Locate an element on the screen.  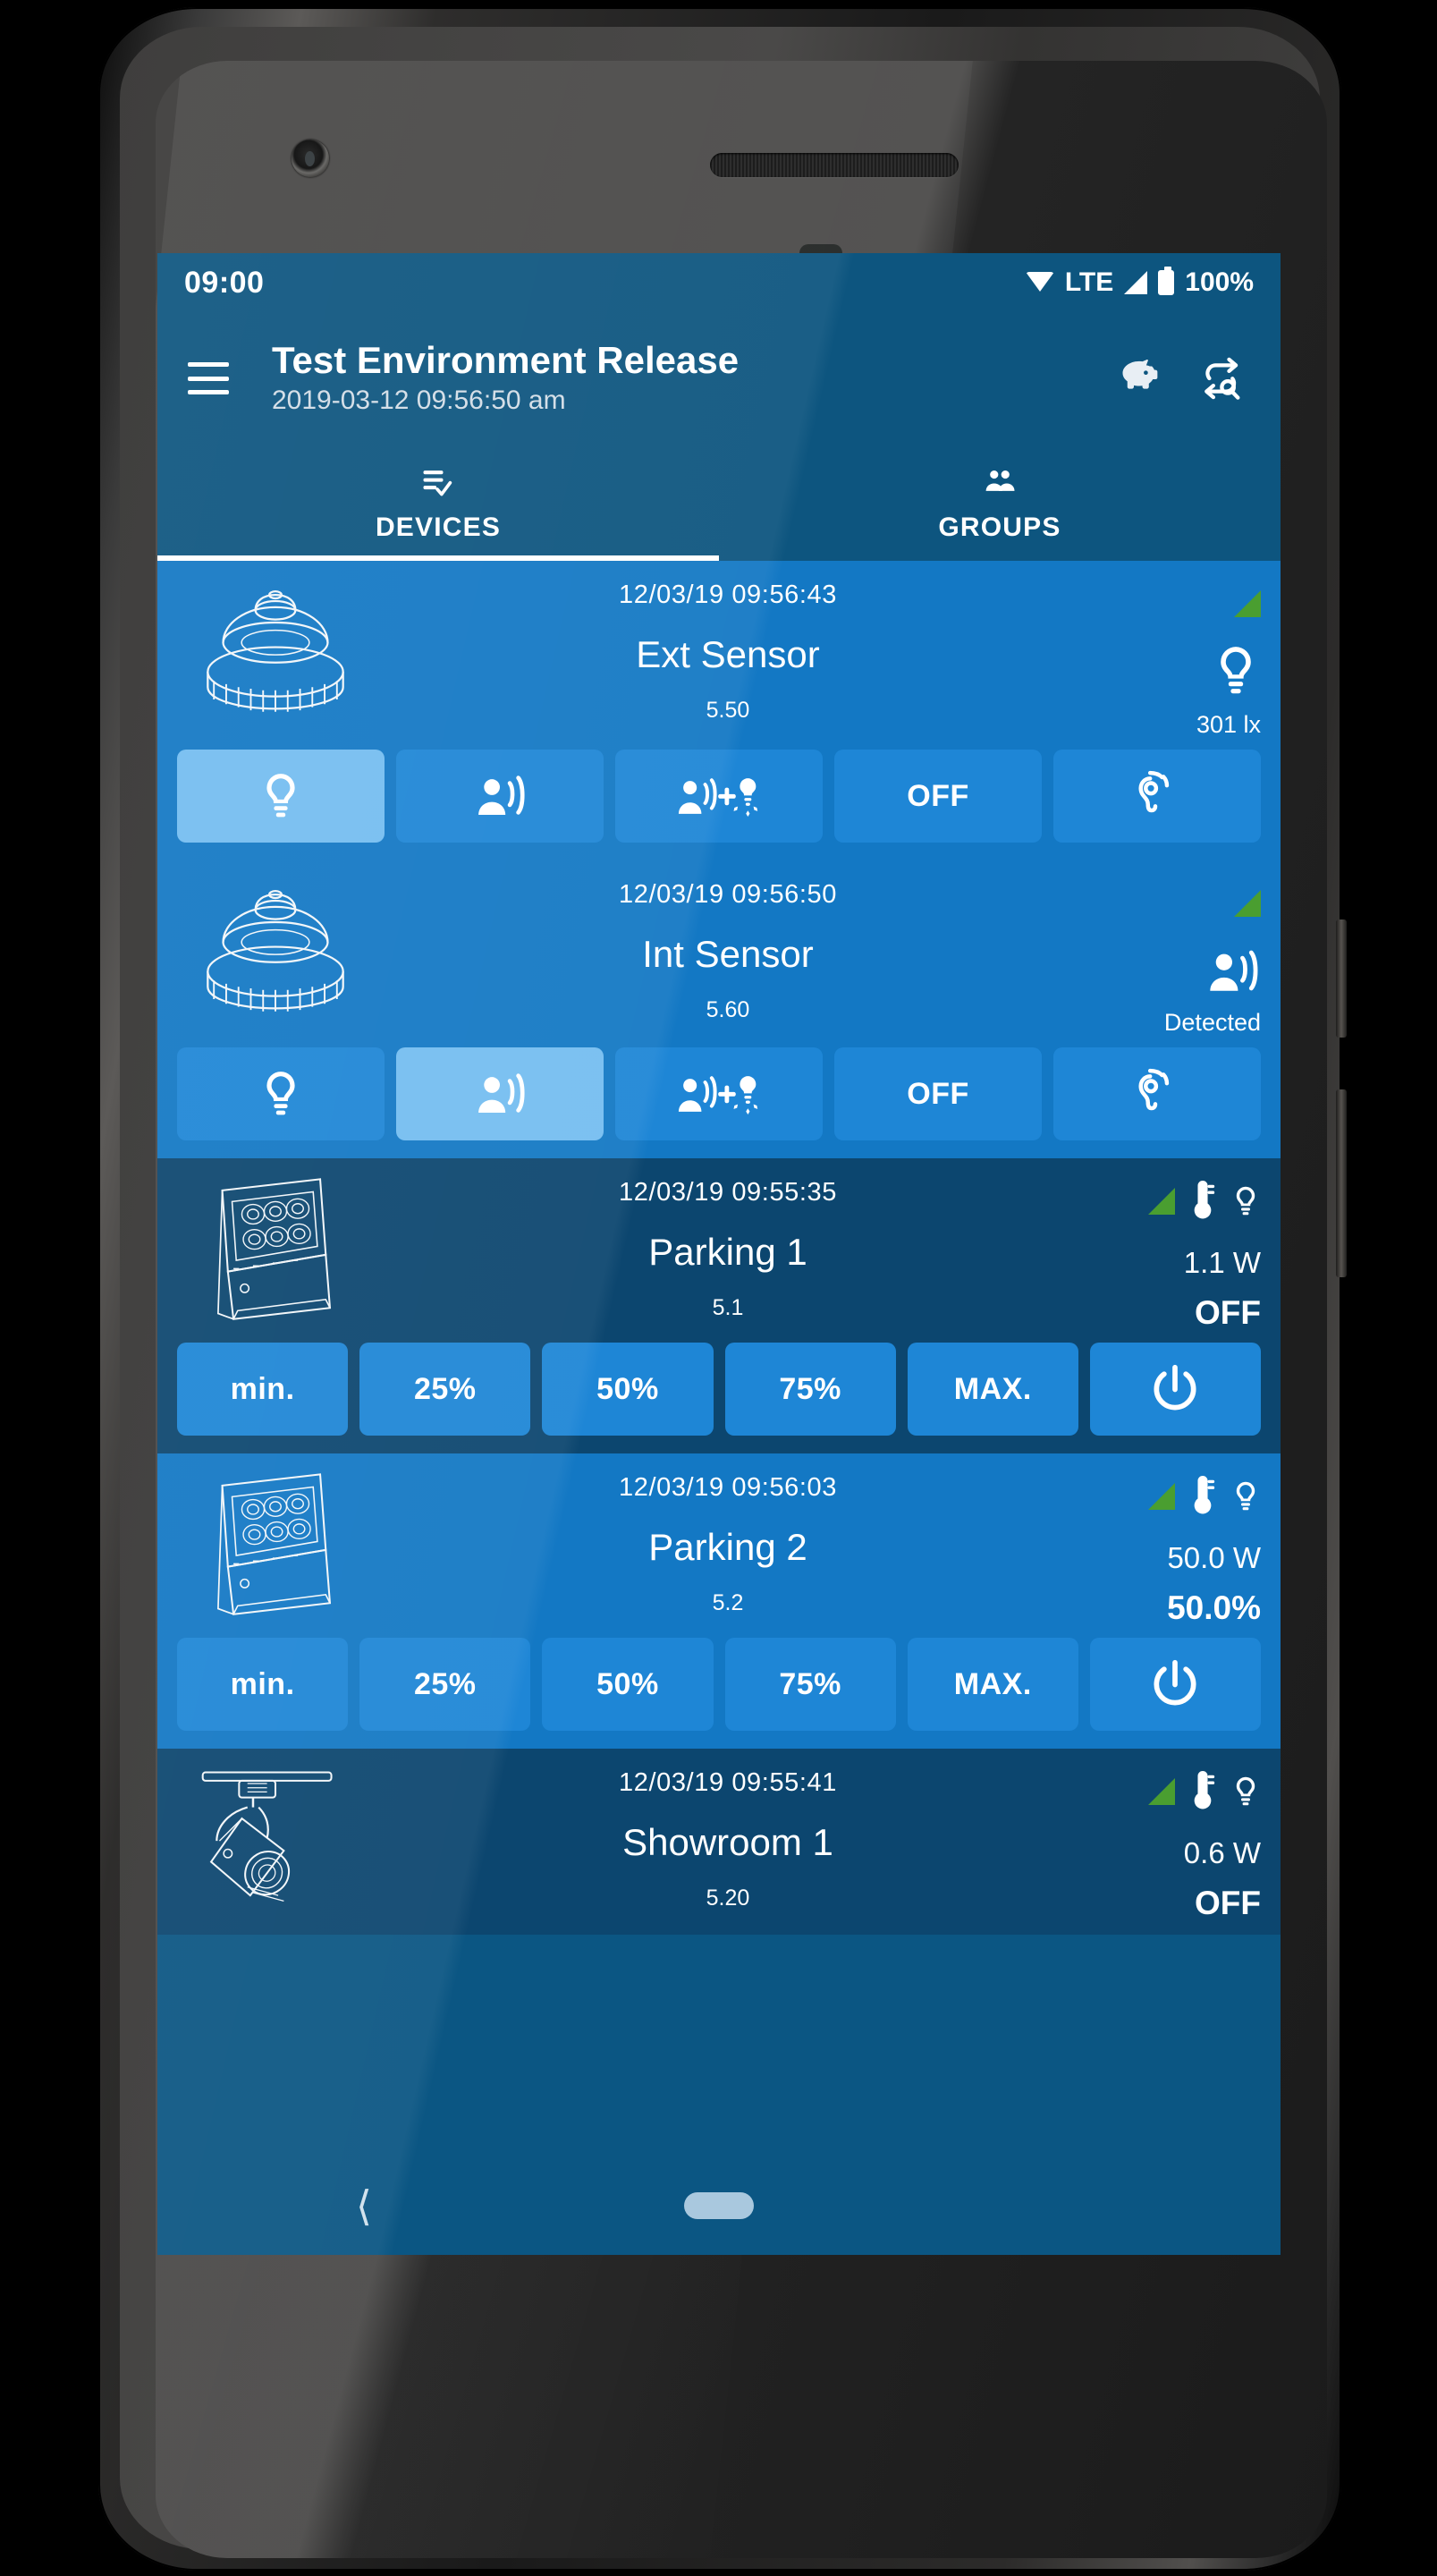
level-value: OFF is located at coordinates (1228, 1903).